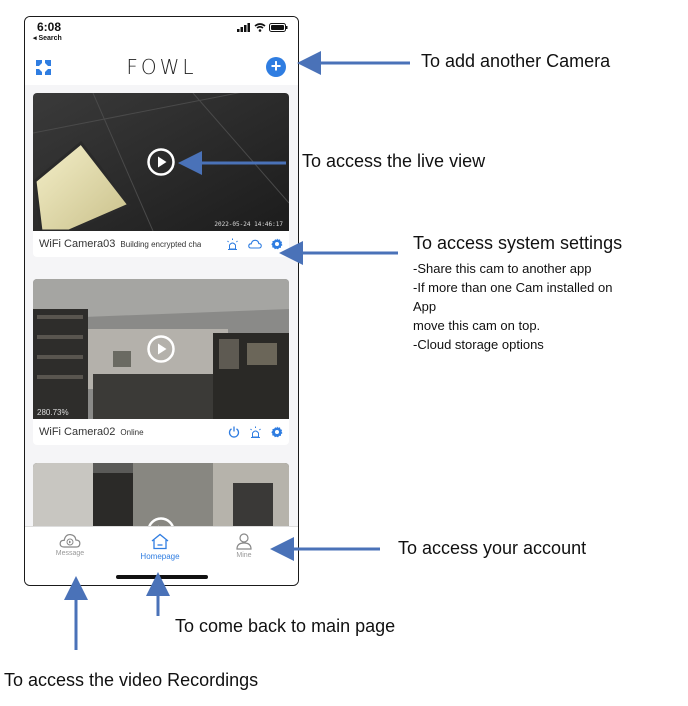  I want to click on settings-detail-line: -Cloud storage options, so click(478, 344).